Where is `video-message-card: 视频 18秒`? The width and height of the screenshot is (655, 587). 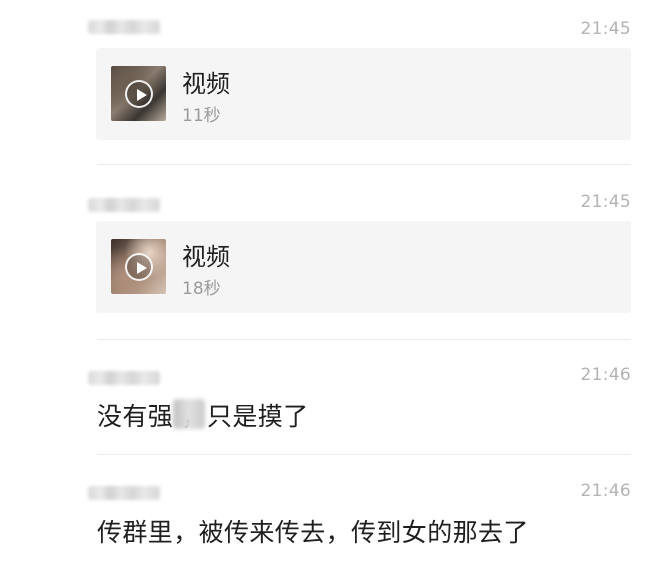 video-message-card: 视频 18秒 is located at coordinates (363, 267).